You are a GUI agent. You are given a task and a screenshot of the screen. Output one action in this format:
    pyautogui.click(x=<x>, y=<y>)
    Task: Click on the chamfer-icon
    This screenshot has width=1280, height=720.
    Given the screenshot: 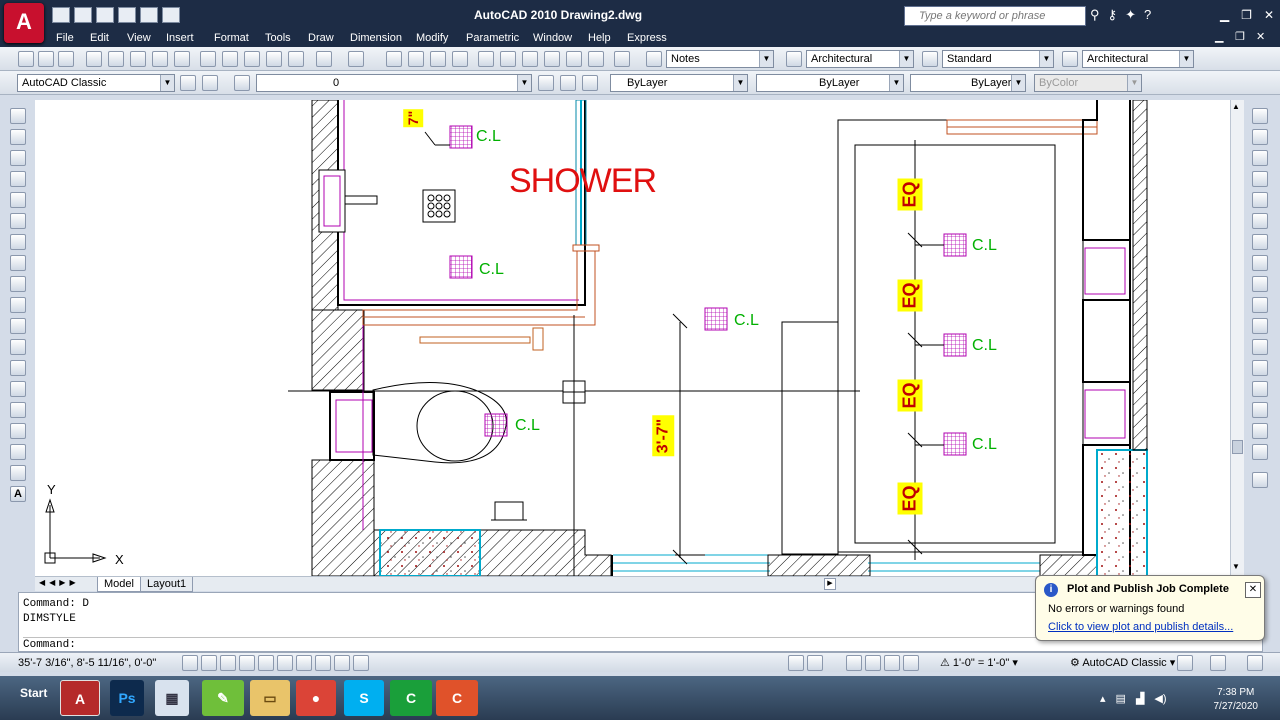 What is the action you would take?
    pyautogui.click(x=1260, y=410)
    